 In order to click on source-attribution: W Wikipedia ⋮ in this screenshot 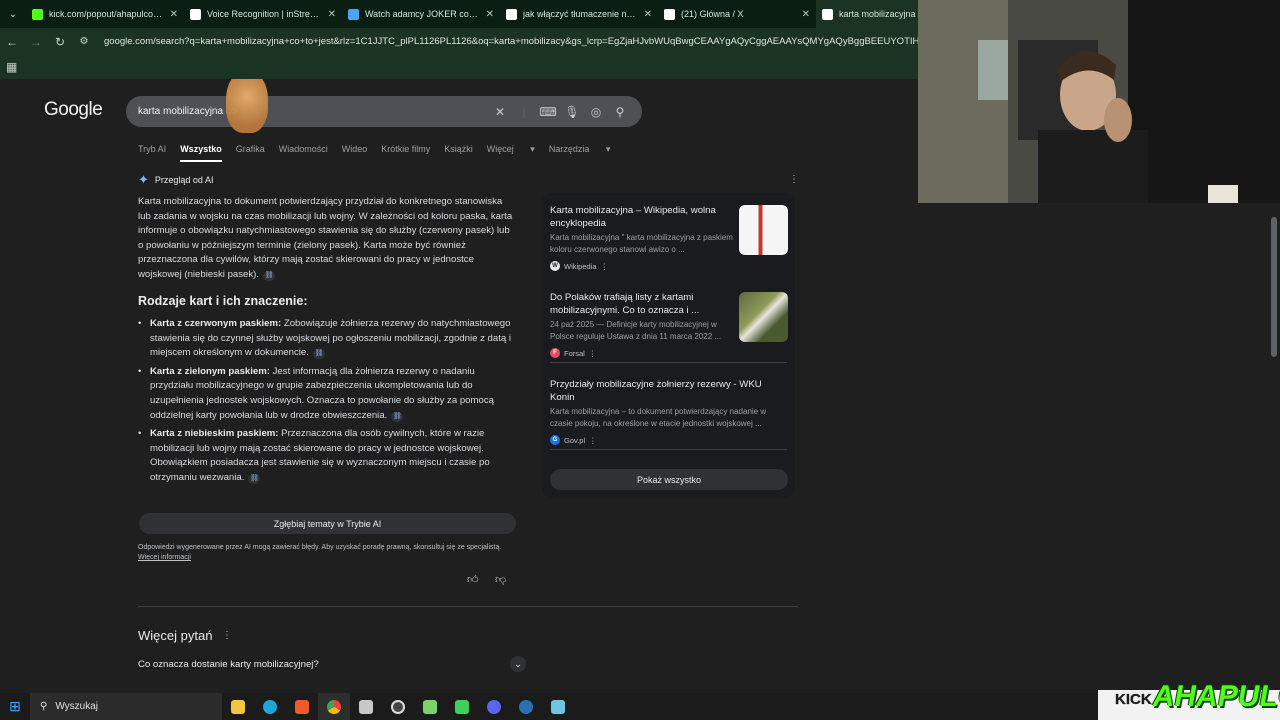, I will do `click(579, 266)`.